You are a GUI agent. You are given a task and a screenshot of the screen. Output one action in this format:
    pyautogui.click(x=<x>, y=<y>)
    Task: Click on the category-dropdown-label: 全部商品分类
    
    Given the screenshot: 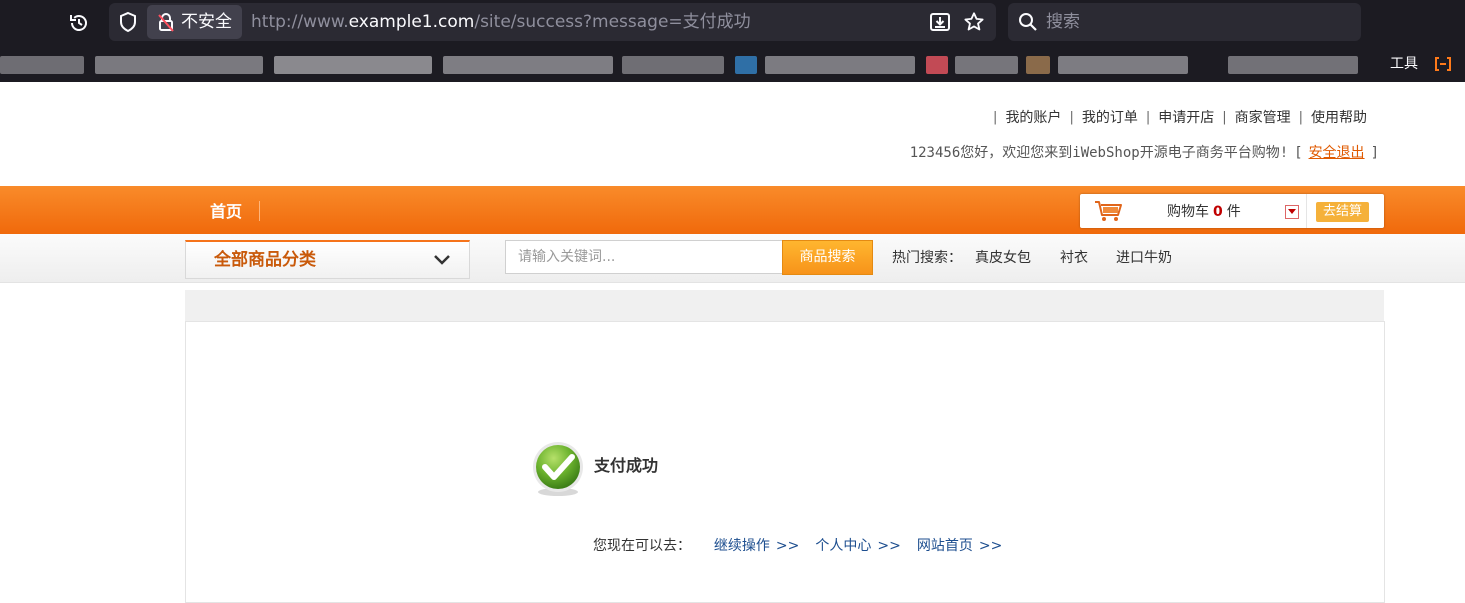 What is the action you would take?
    pyautogui.click(x=265, y=260)
    